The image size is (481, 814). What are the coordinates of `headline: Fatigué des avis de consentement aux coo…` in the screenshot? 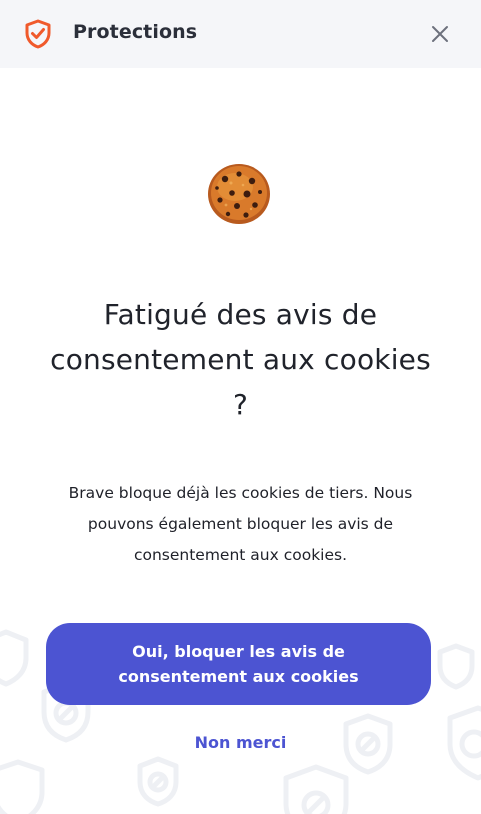 It's located at (240, 359).